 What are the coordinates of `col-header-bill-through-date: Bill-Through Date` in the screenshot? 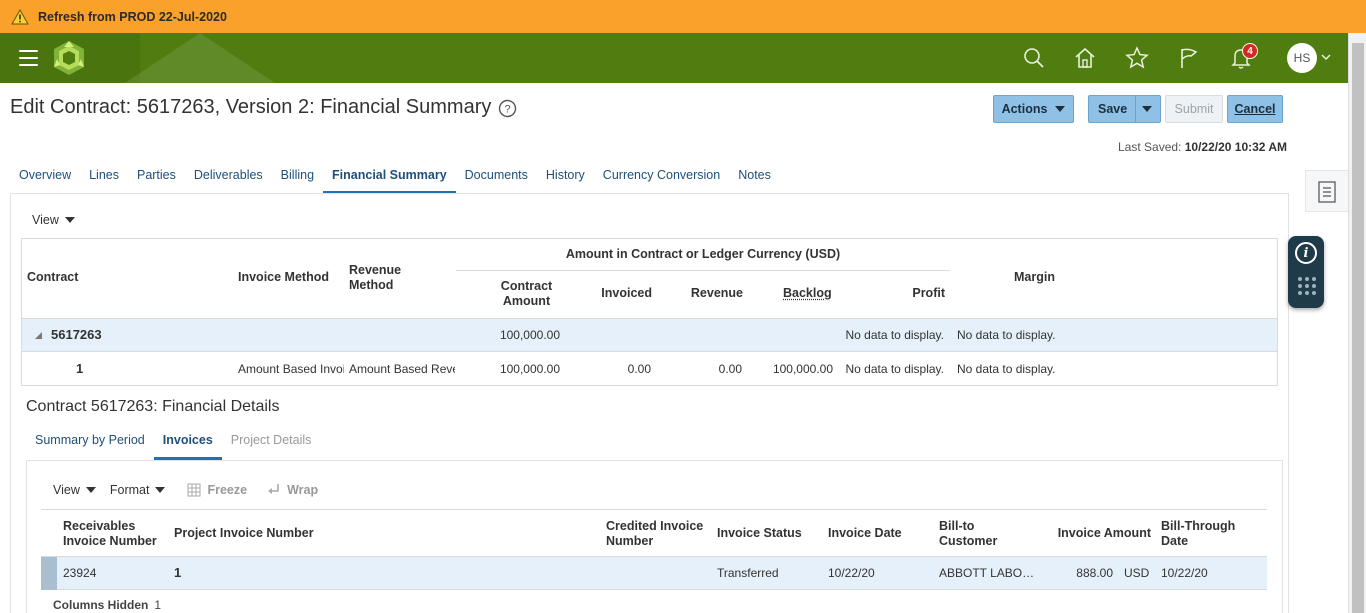 It's located at (1206, 534).